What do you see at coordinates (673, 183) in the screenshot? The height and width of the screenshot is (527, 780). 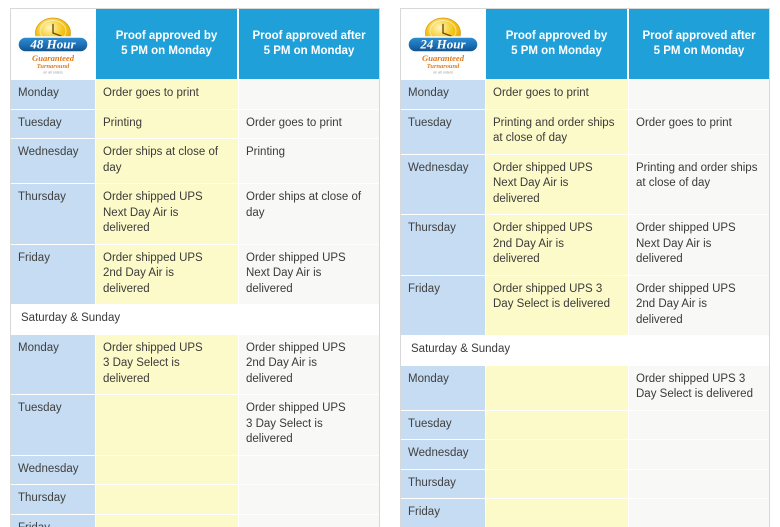 I see `status-line: at close of day` at bounding box center [673, 183].